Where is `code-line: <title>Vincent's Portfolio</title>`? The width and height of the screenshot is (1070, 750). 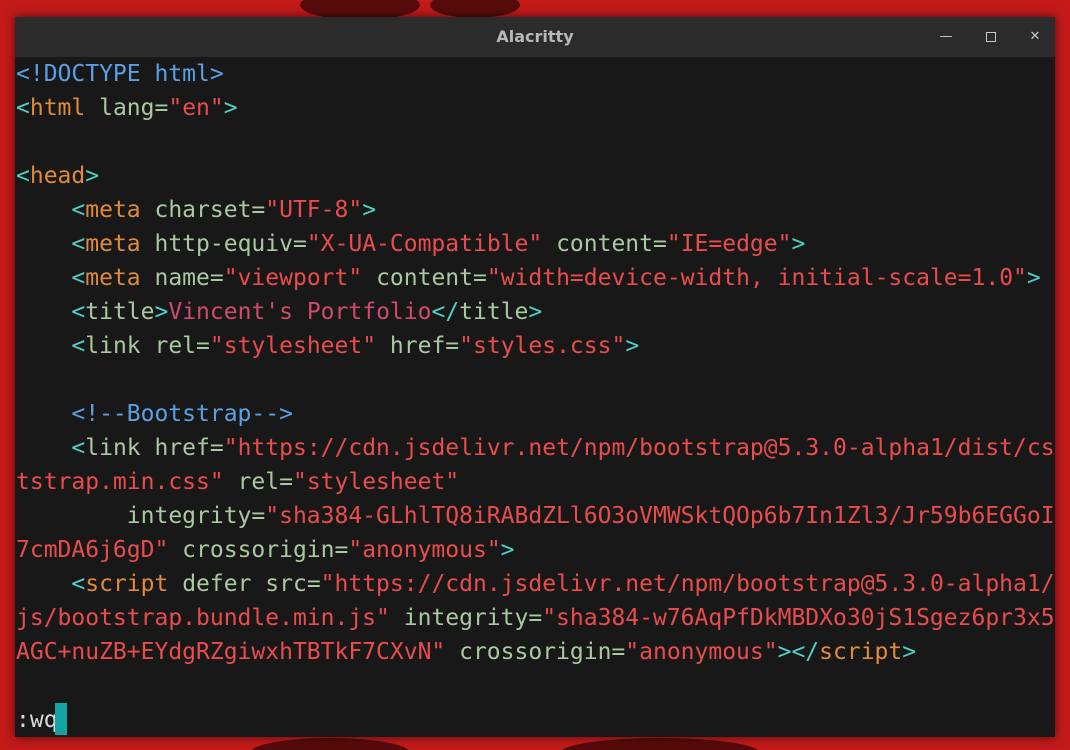 code-line: <title>Vincent's Portfolio</title> is located at coordinates (279, 312).